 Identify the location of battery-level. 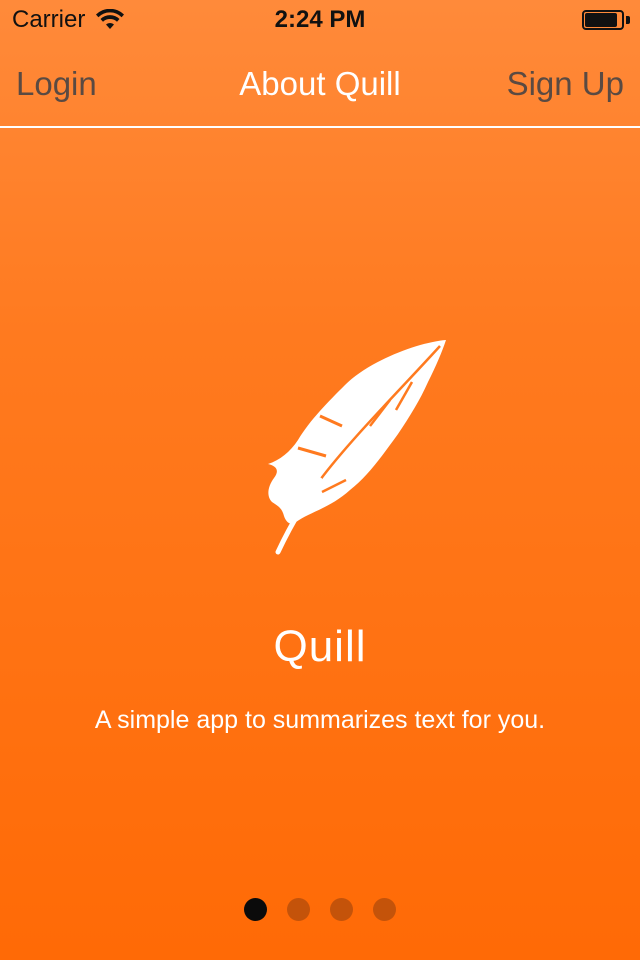
(601, 20).